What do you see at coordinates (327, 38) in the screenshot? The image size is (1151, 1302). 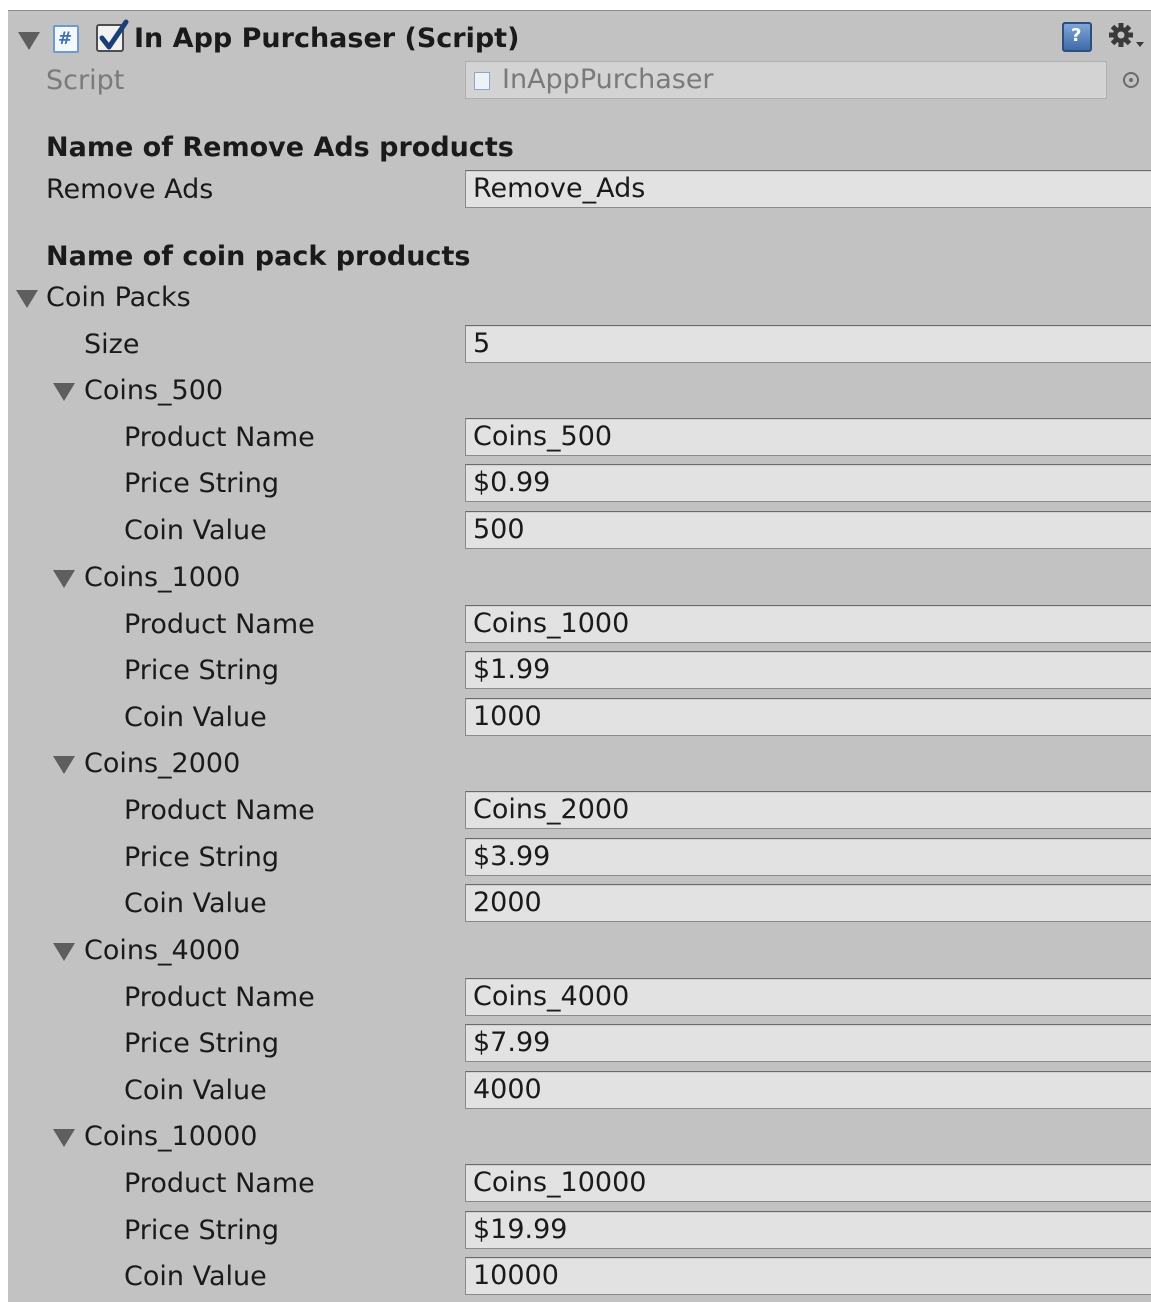 I see `component-title: In App Purchaser (Script)` at bounding box center [327, 38].